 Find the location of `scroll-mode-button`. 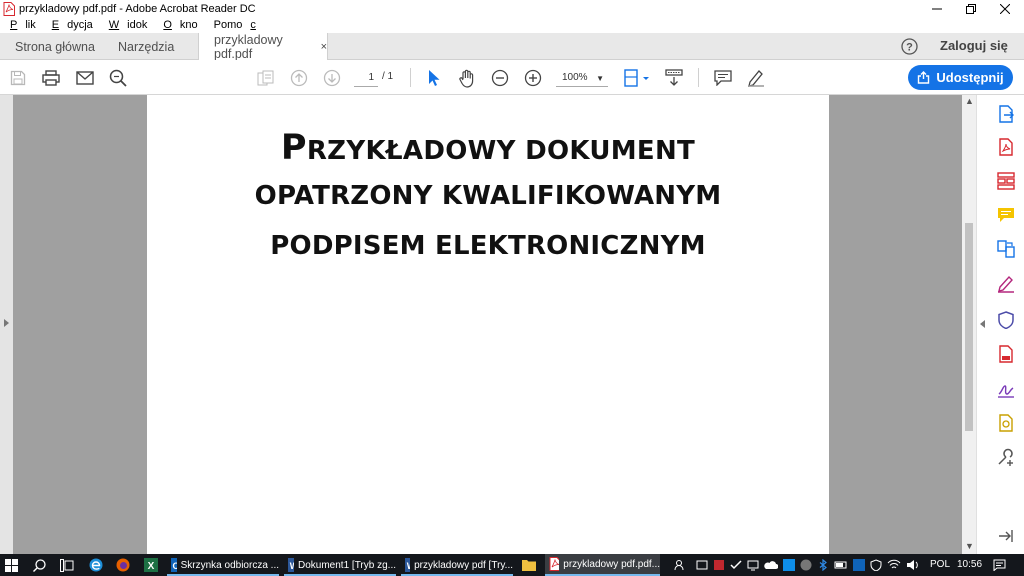

scroll-mode-button is located at coordinates (674, 78).